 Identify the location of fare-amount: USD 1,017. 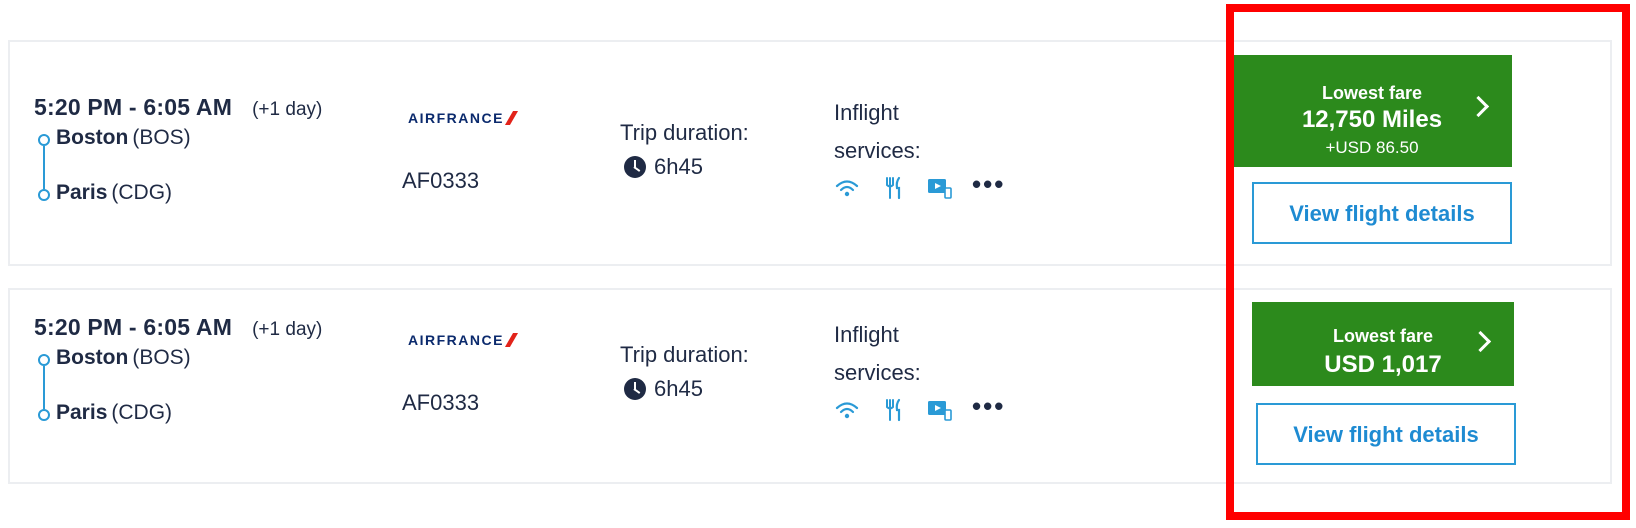
(1383, 364).